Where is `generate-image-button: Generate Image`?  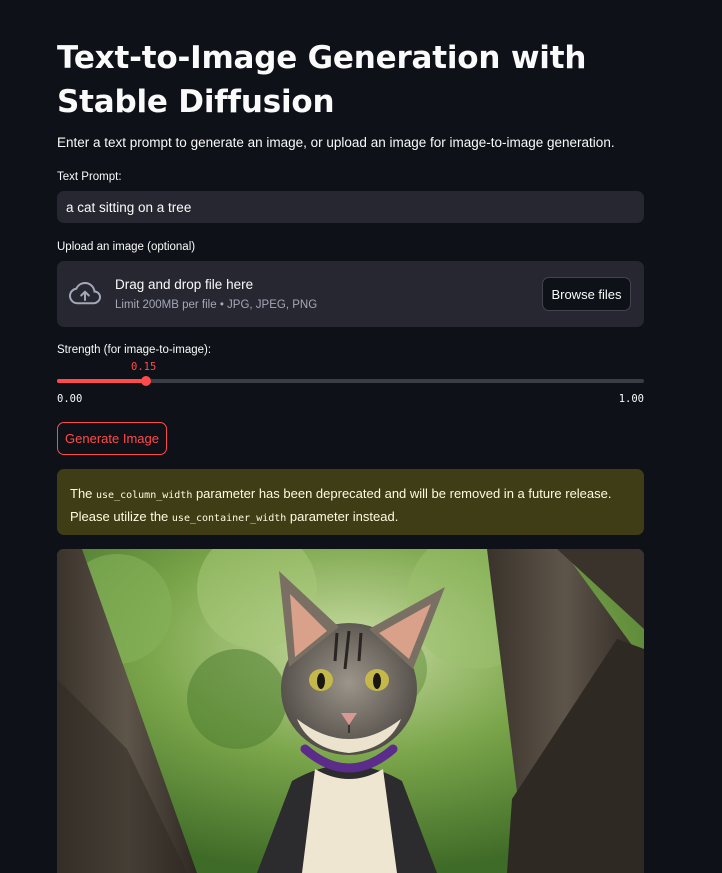
generate-image-button: Generate Image is located at coordinates (112, 438).